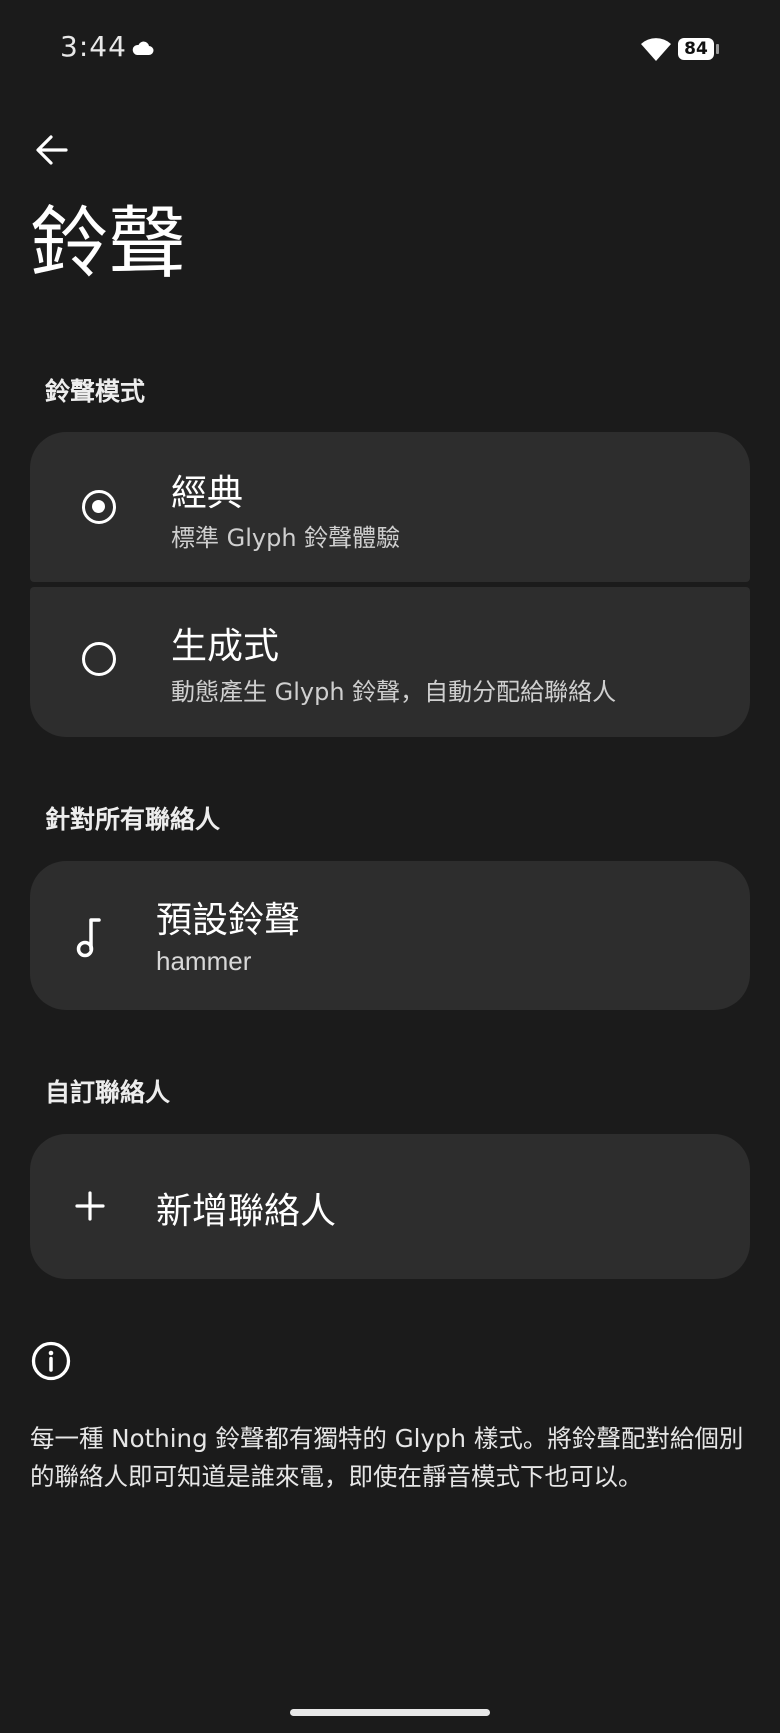 Image resolution: width=780 pixels, height=1733 pixels. What do you see at coordinates (246, 1211) in the screenshot?
I see `add-contact-label: 新增聯絡人` at bounding box center [246, 1211].